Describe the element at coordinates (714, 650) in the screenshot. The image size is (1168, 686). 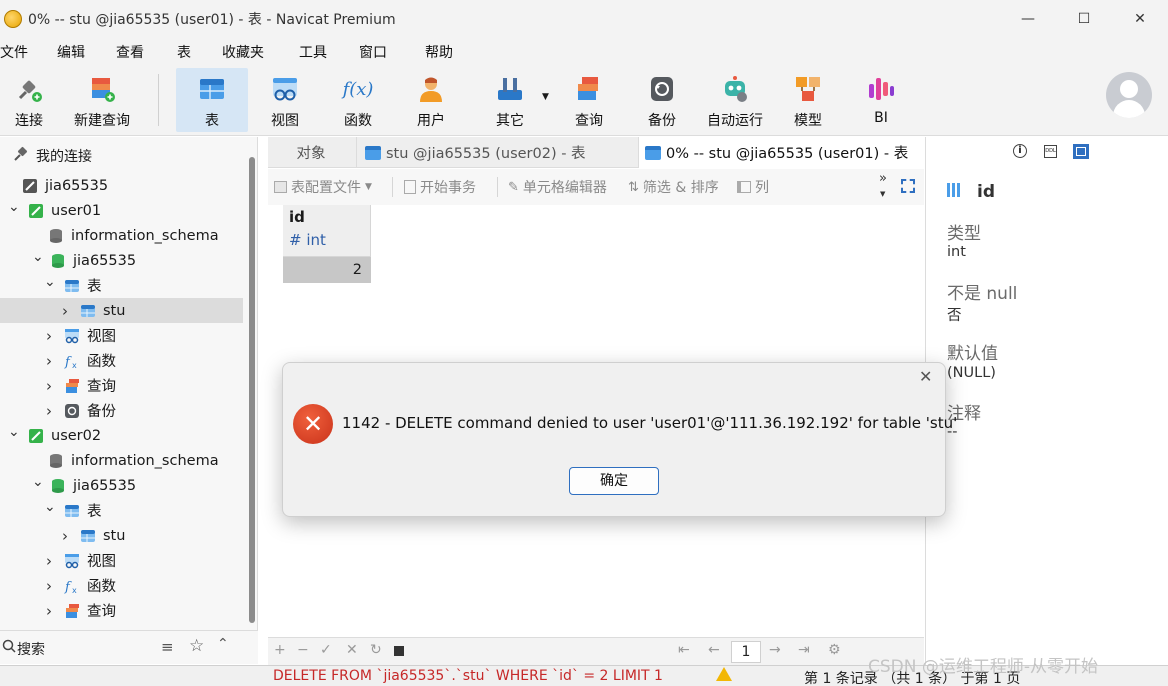
I see `previous-page-icon: ←` at that location.